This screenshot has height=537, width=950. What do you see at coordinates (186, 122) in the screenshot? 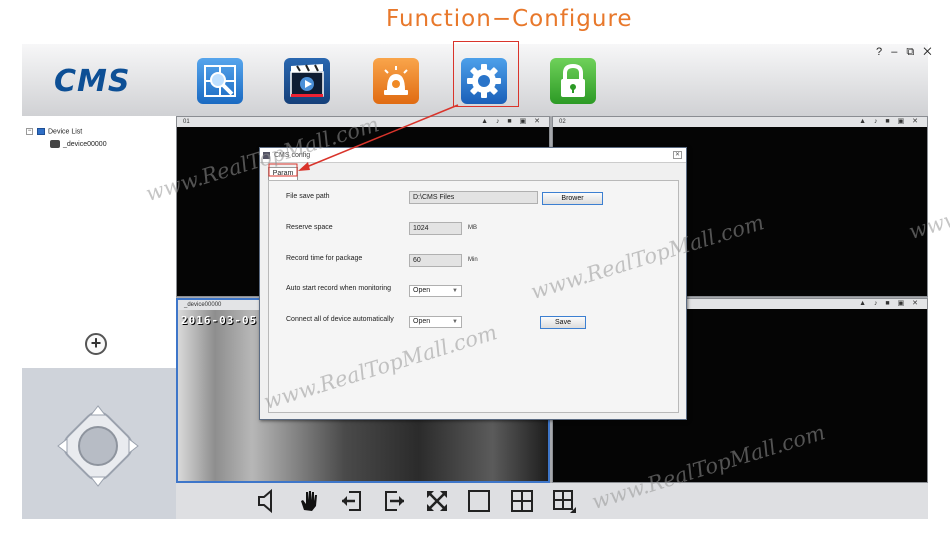
I see `pane-label: 01` at bounding box center [186, 122].